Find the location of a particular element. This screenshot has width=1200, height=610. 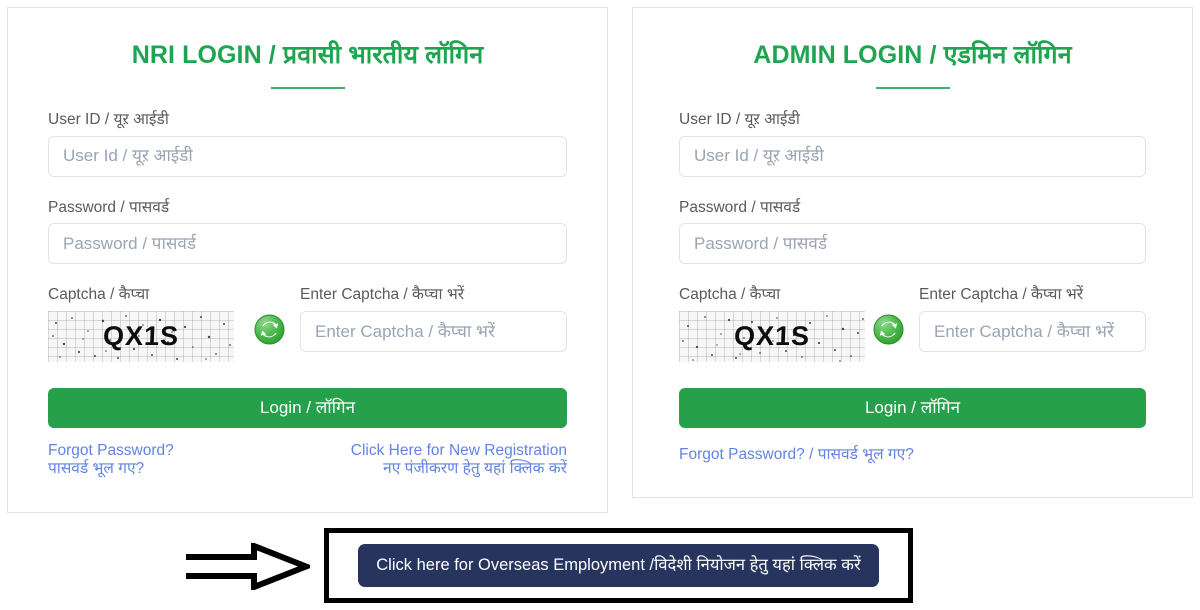

nri-enter-captcha-group: Enter Captcha / कैप्चा भरें is located at coordinates (433, 319).